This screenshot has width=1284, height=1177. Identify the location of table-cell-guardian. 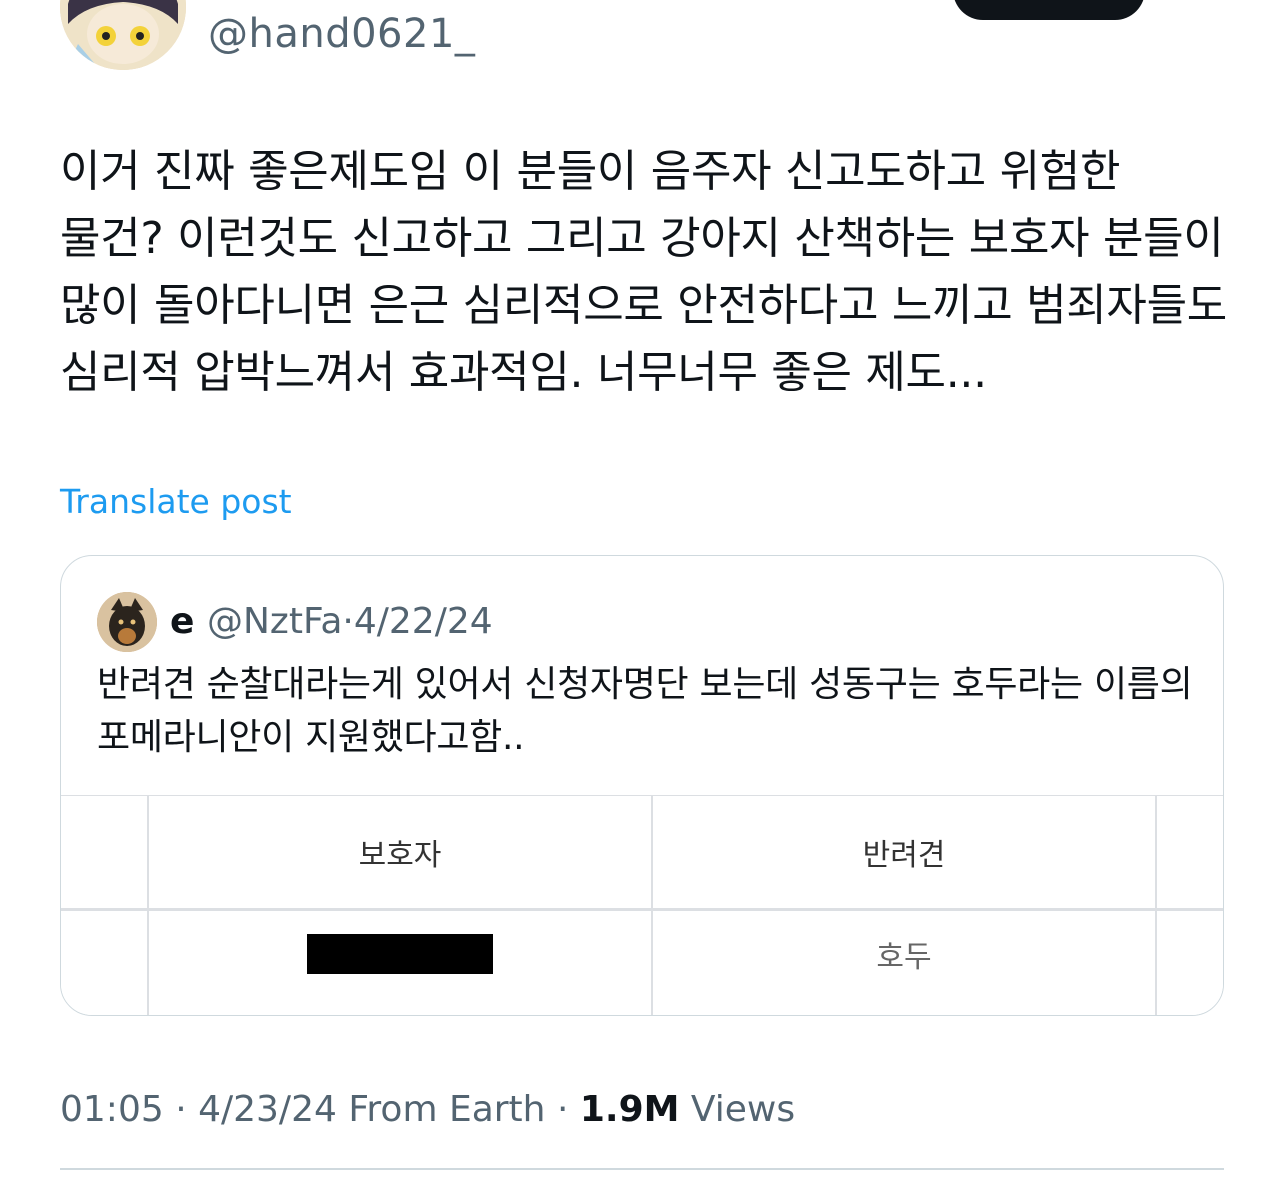
(400, 954).